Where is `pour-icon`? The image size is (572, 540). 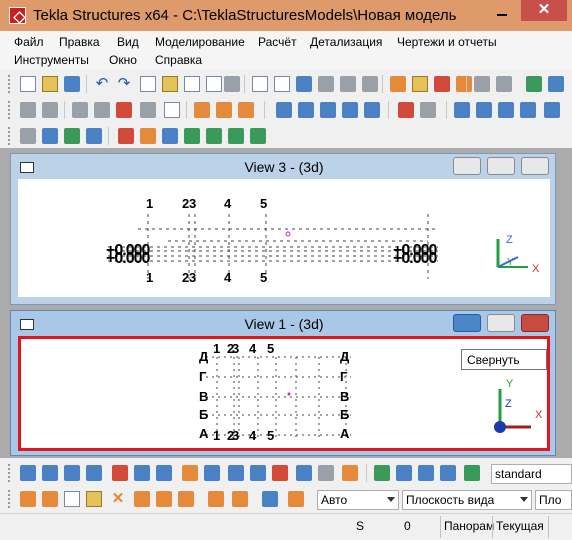
pour-icon is located at coordinates (192, 136).